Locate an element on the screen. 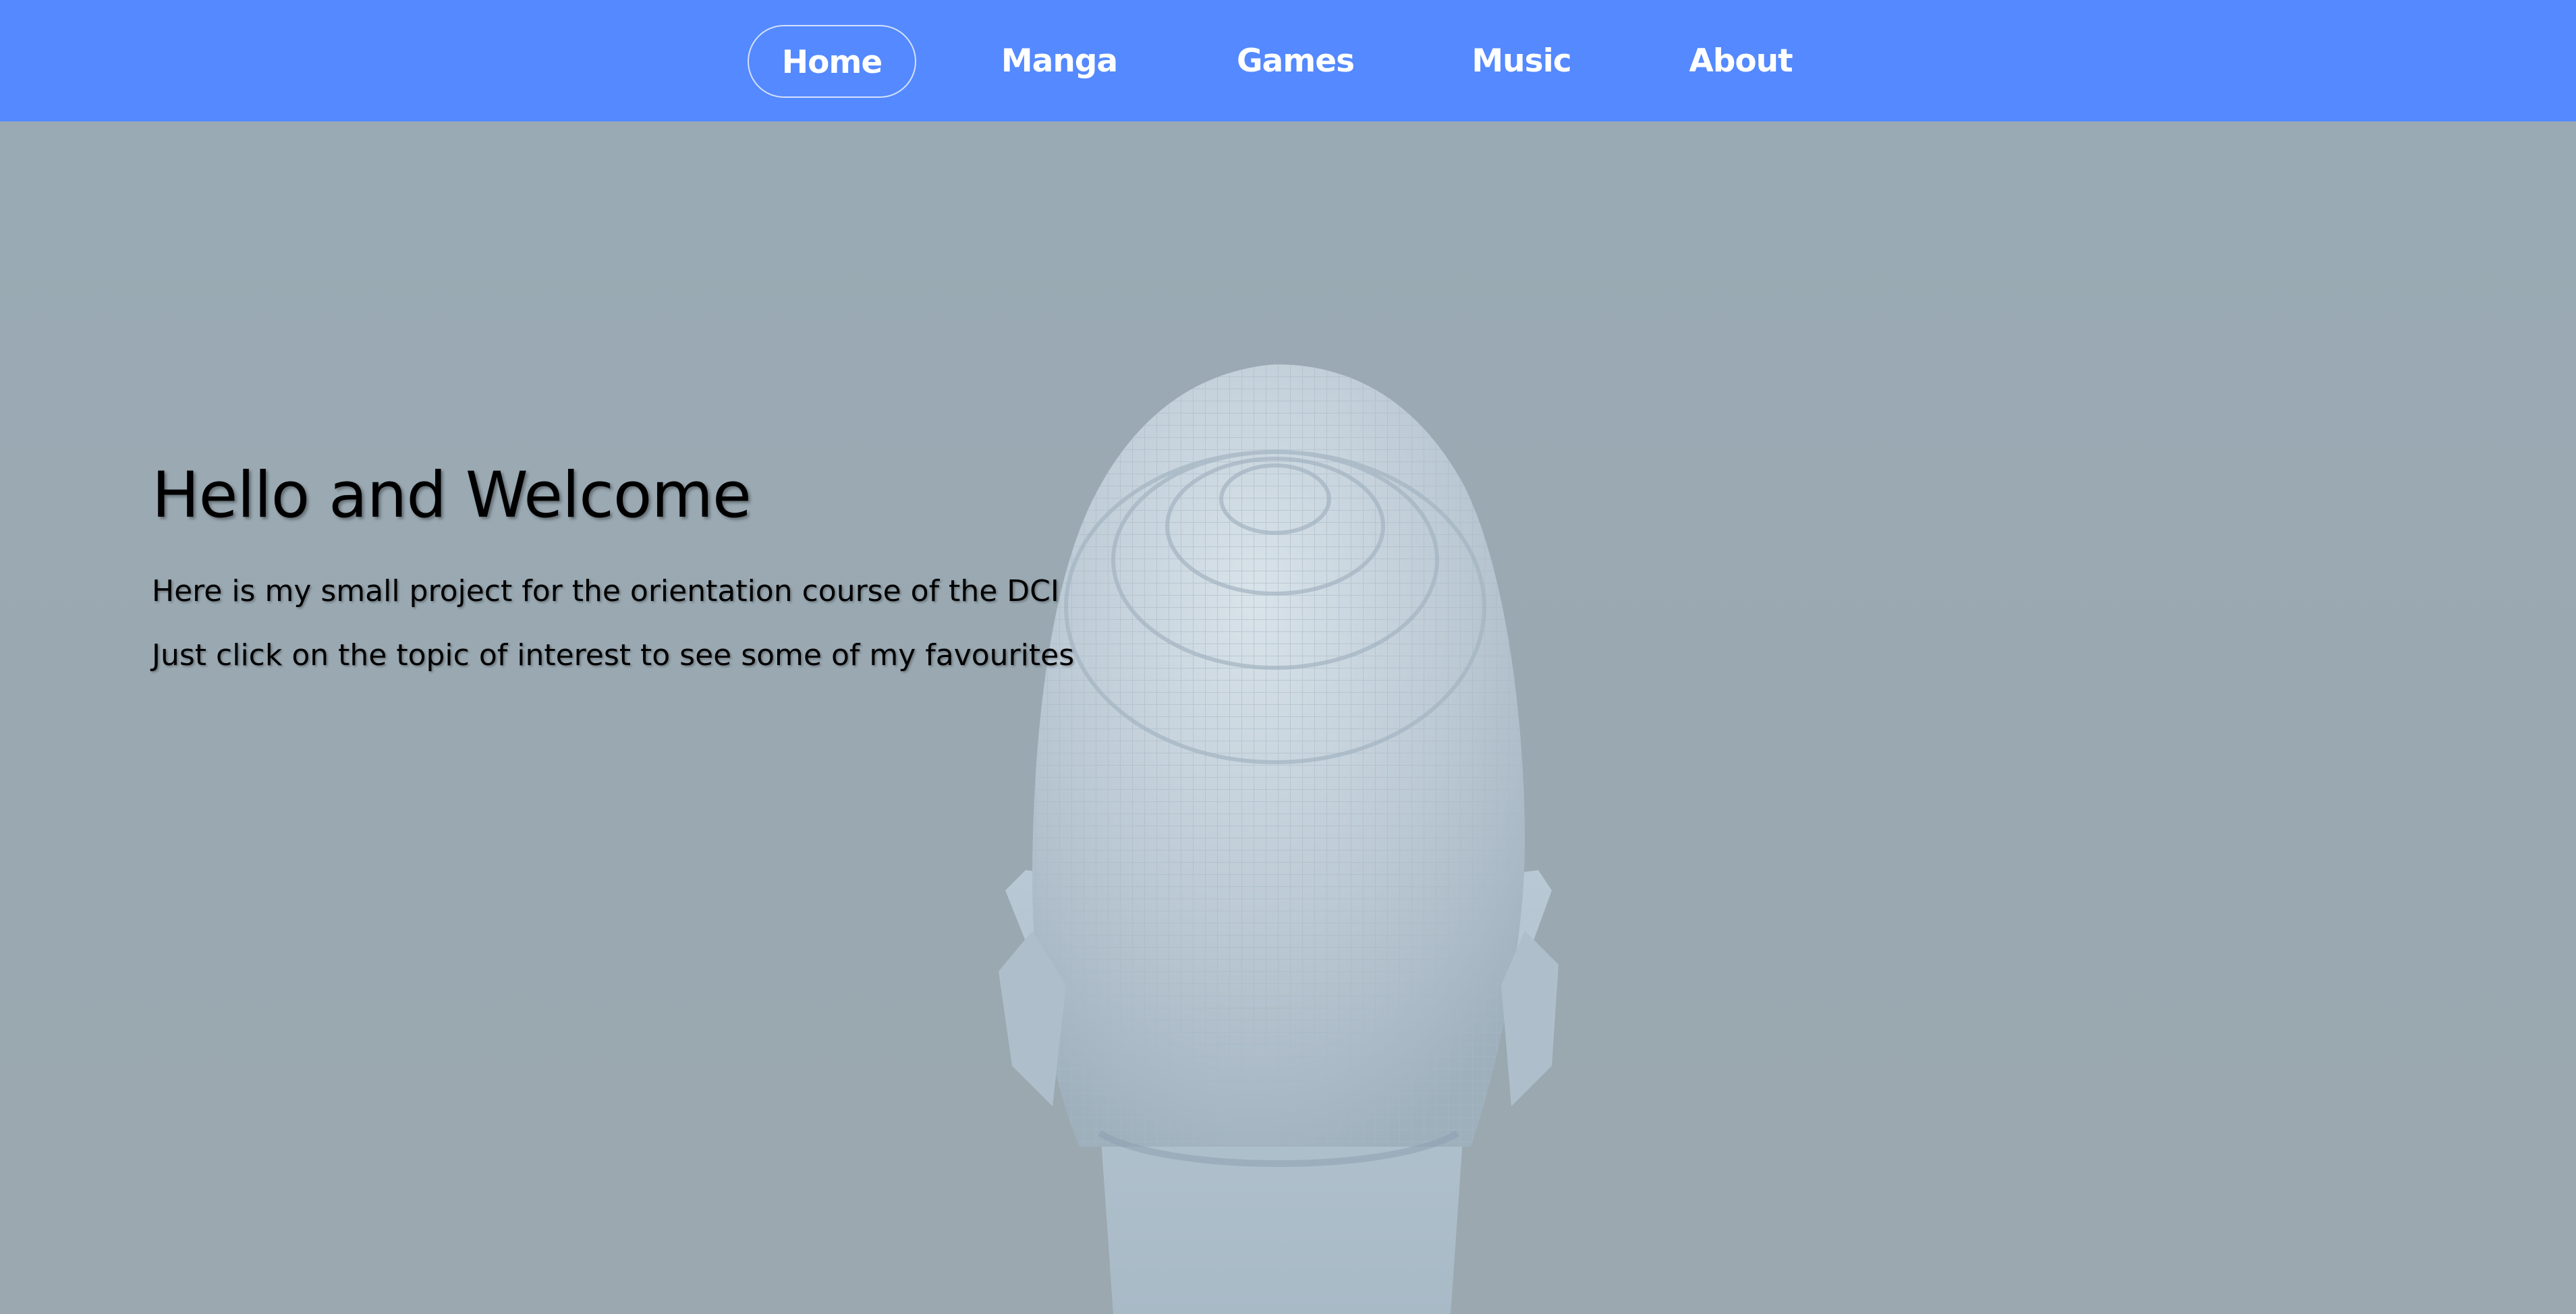 This screenshot has width=2576, height=1314. top-navigation-bar: Home Manga Games Music About is located at coordinates (1288, 60).